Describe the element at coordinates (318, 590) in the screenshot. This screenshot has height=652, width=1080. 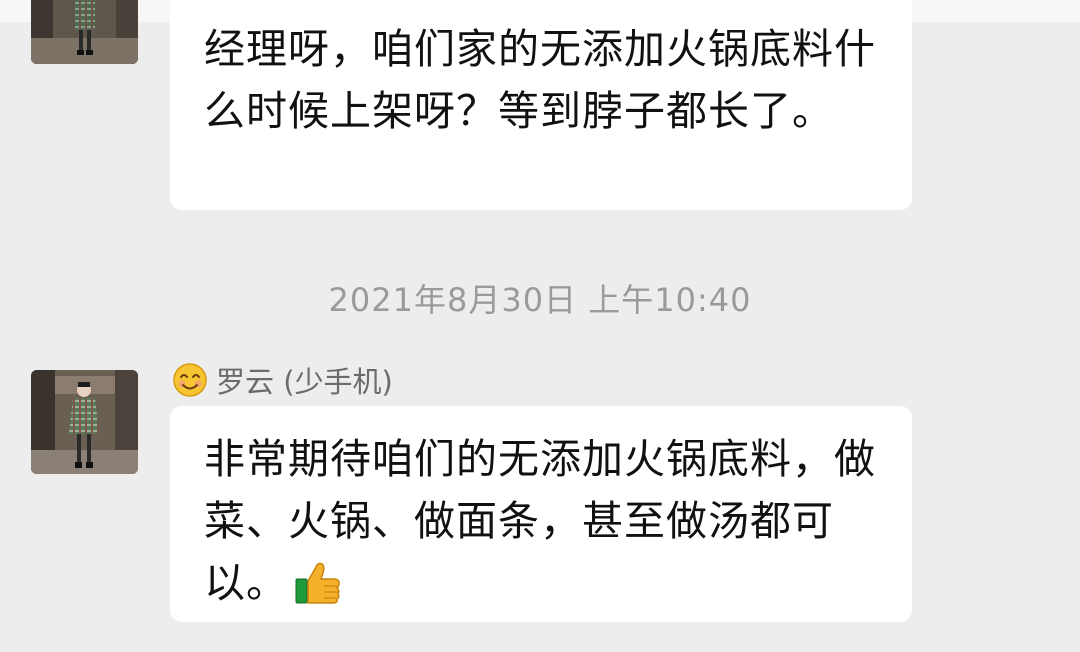
I see `thumbs-up-icon` at that location.